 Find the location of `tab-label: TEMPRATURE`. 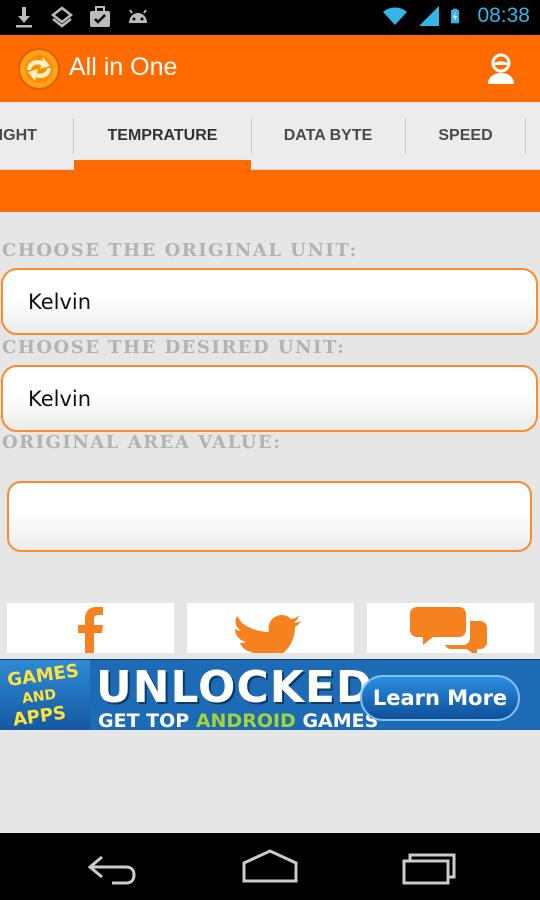

tab-label: TEMPRATURE is located at coordinates (162, 135).